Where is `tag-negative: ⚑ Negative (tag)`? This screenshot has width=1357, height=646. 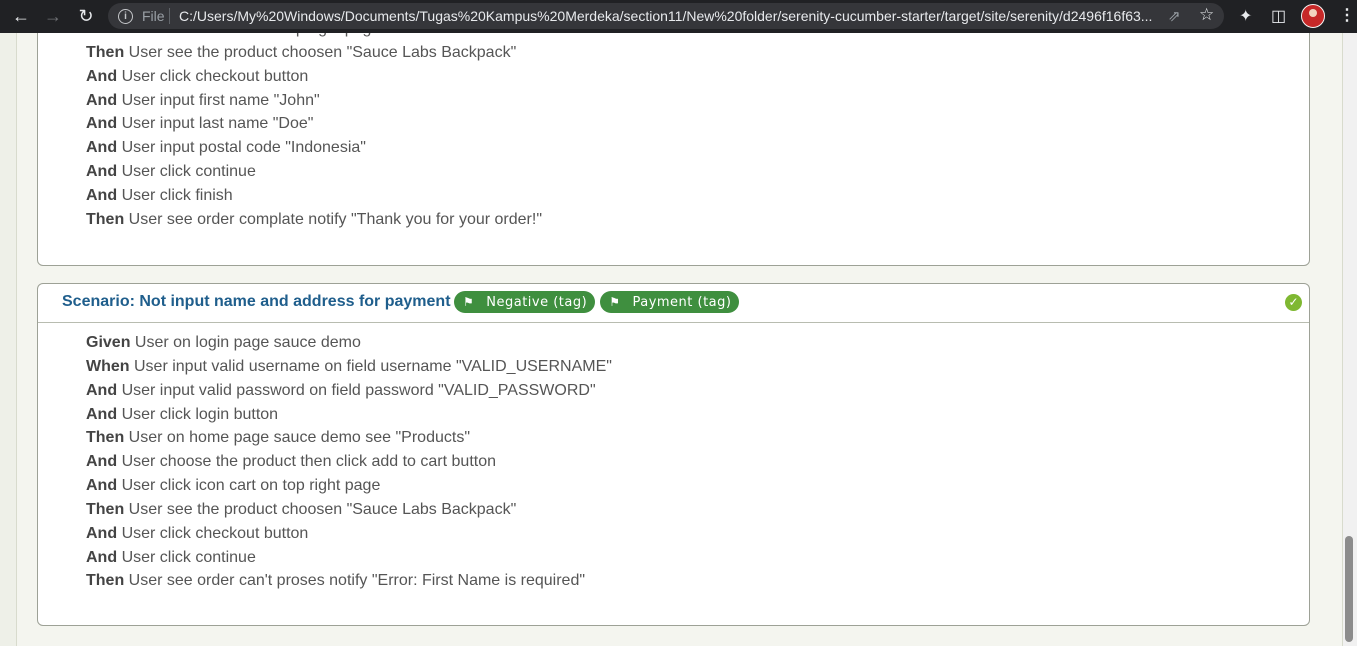
tag-negative: ⚑ Negative (tag) is located at coordinates (525, 302).